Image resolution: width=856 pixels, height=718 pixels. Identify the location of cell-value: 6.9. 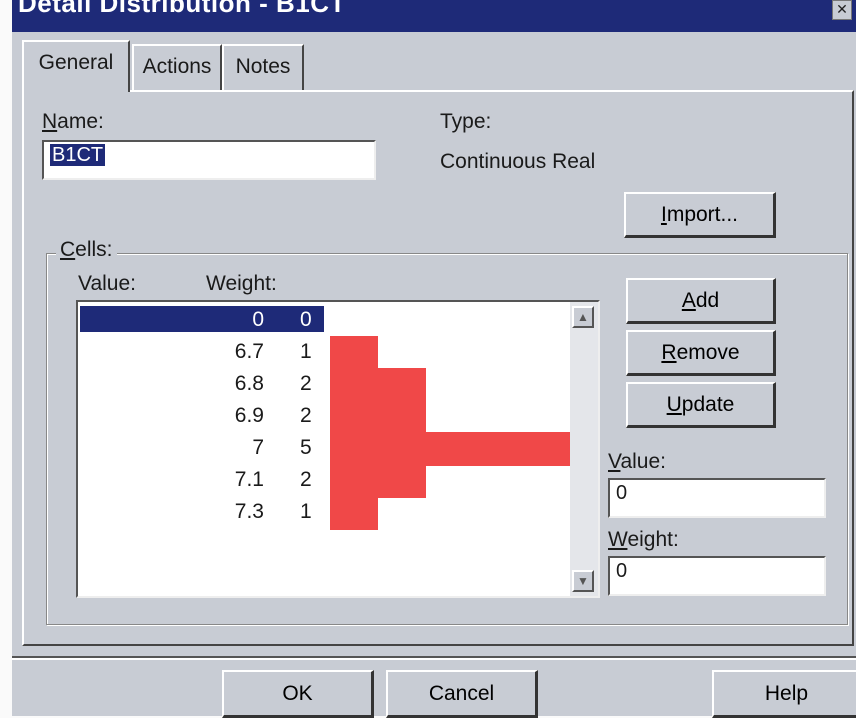
(249, 415).